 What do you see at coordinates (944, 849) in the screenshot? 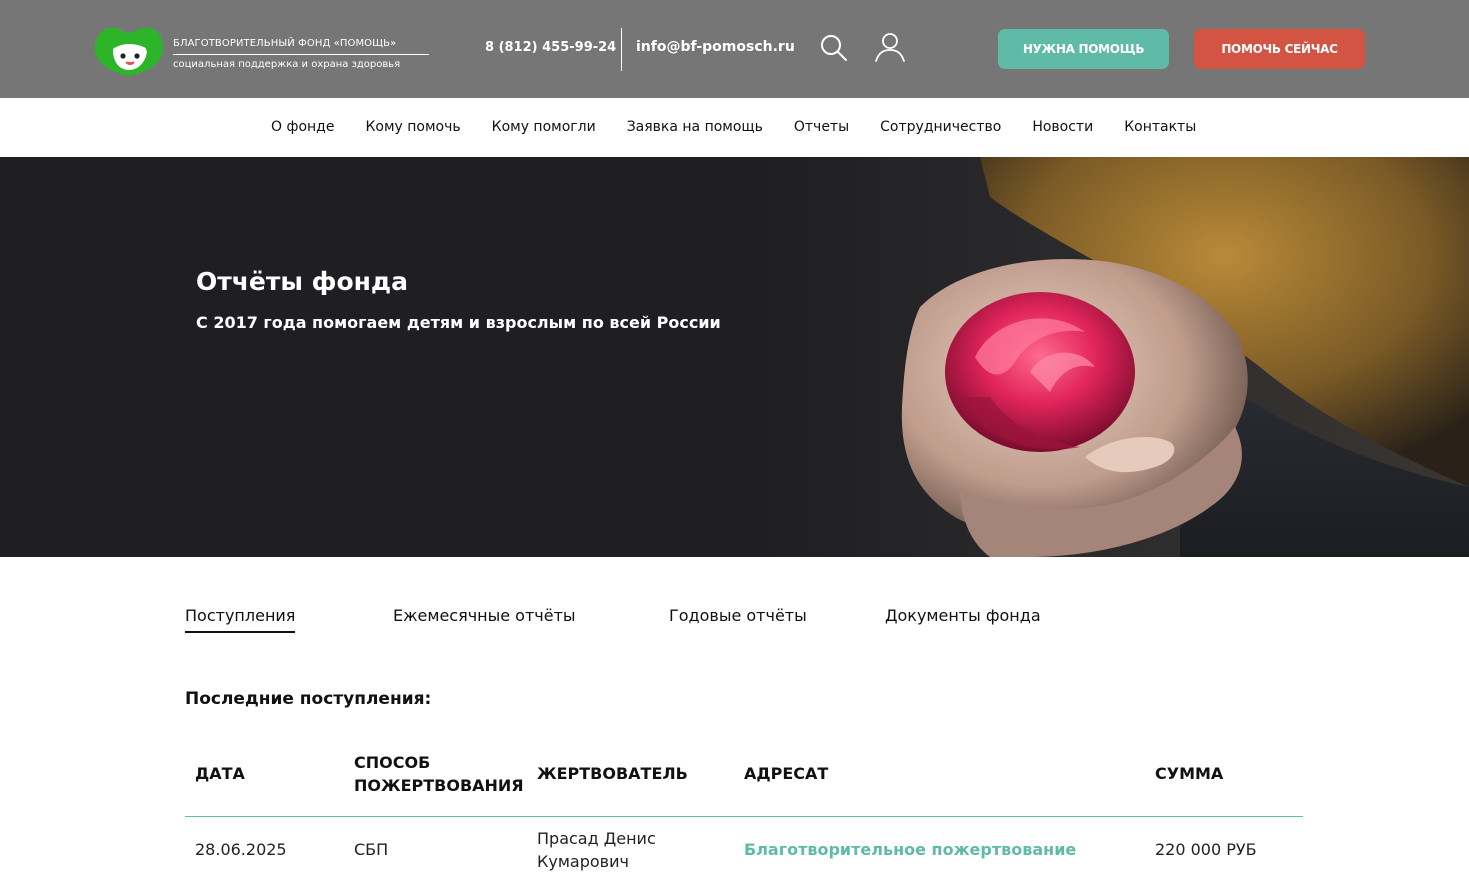
I see `cell-recipient-link: Благотворительное пожертвование` at bounding box center [944, 849].